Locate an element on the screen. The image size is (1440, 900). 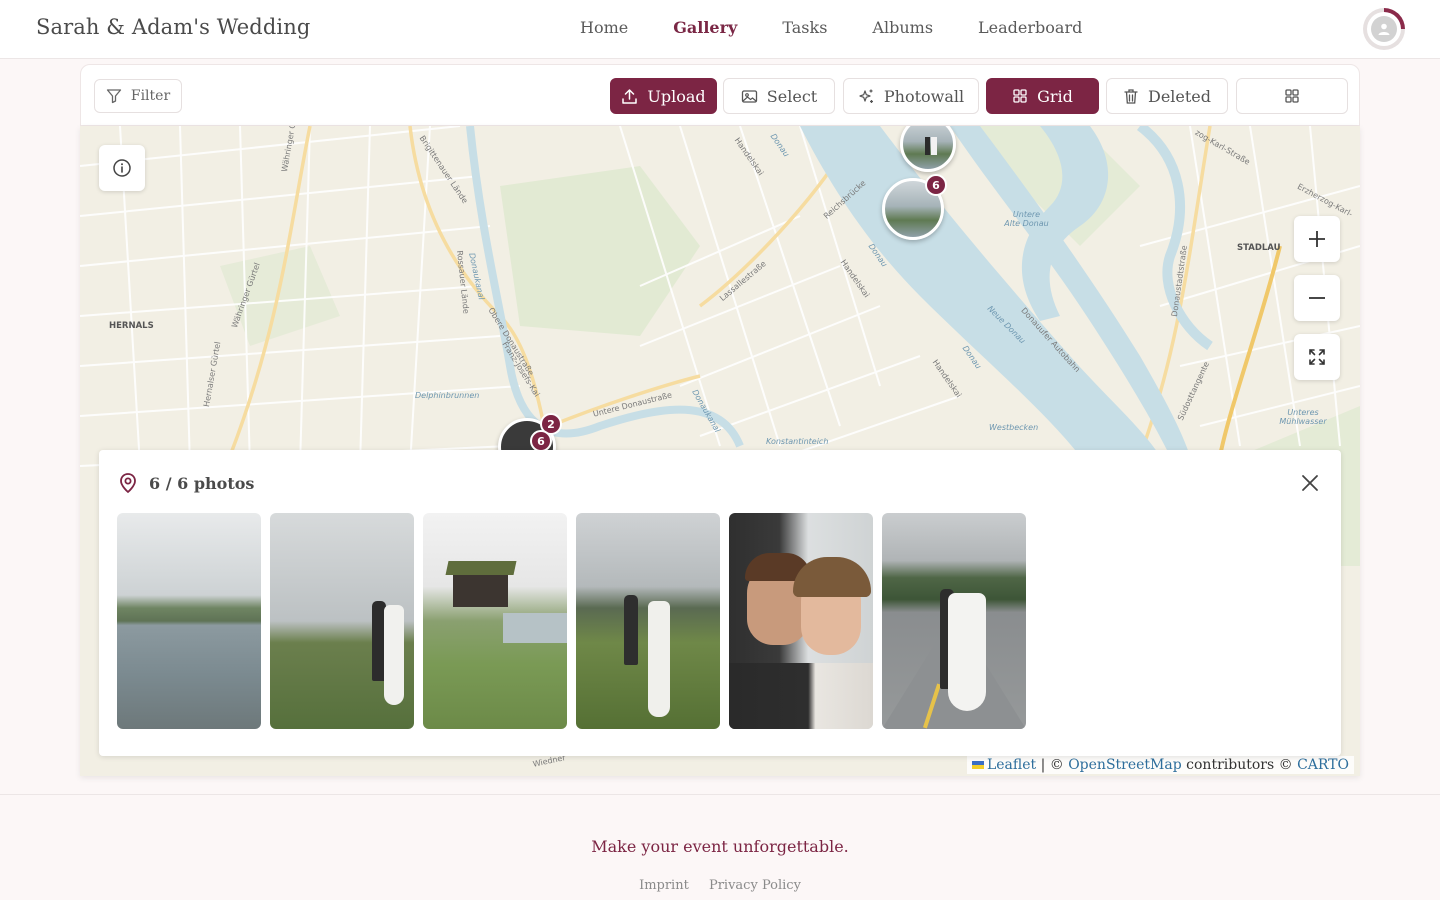
photowall-button: Photowall is located at coordinates (911, 96).